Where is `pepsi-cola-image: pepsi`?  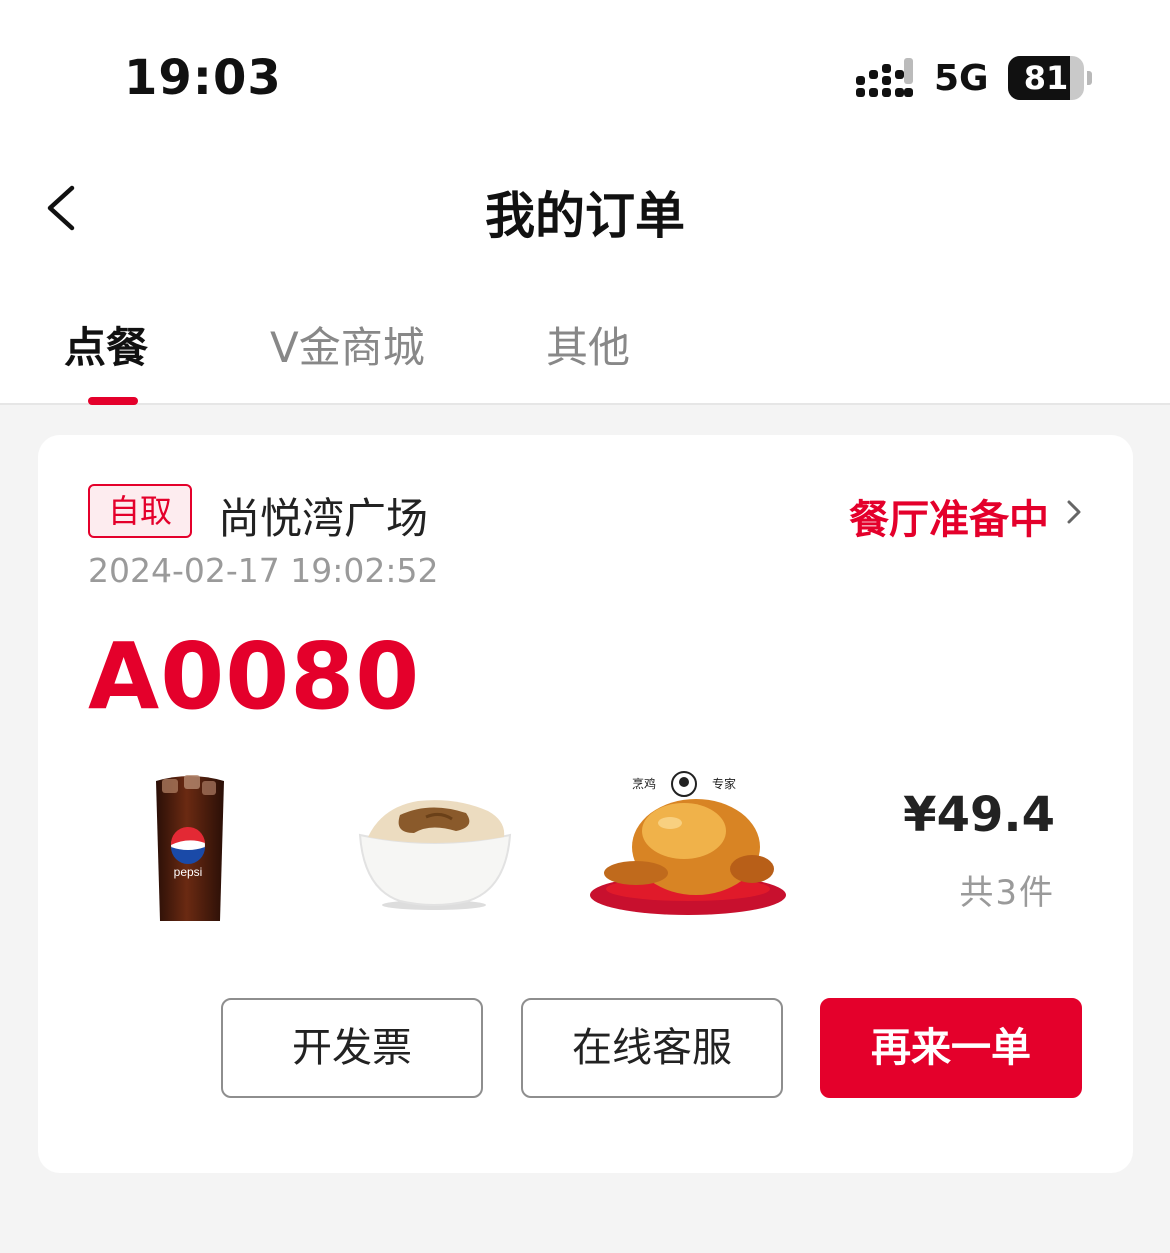
pepsi-cola-image: pepsi is located at coordinates (190, 848).